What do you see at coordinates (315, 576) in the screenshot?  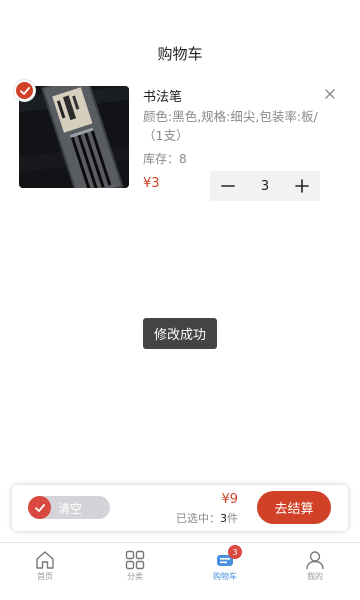 I see `tab-profile-label: 我的` at bounding box center [315, 576].